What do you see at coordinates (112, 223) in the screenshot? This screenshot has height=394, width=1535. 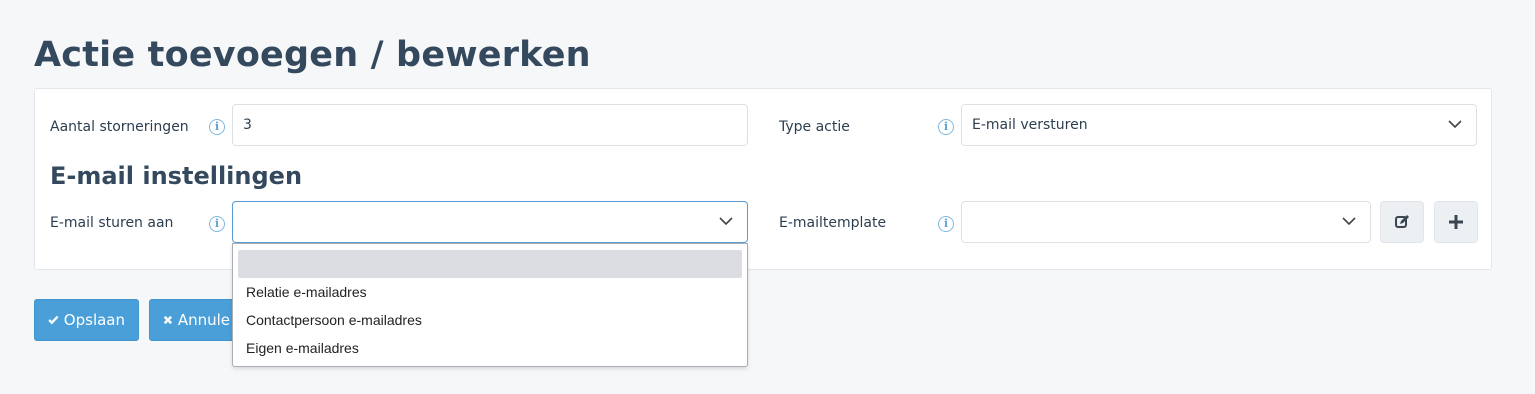 I see `email-sturen-aan-label: E-mail sturen aan` at bounding box center [112, 223].